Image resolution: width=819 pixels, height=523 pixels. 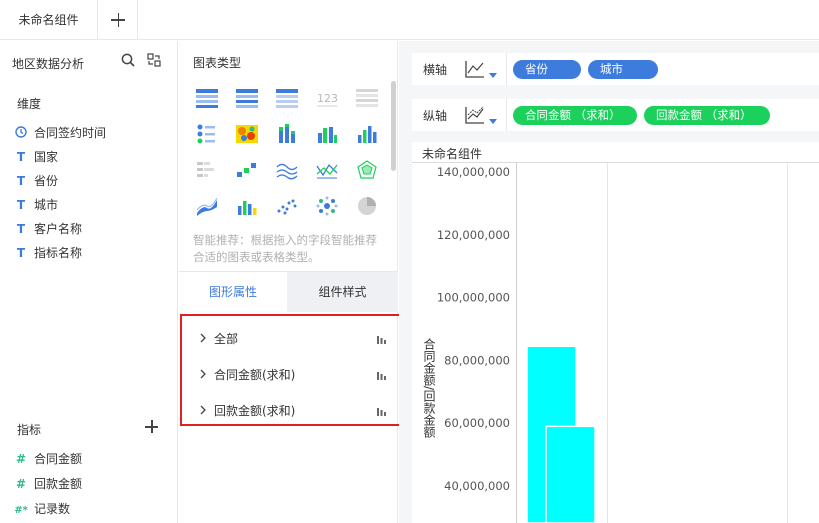 I want to click on dimension-label: 省份, so click(x=46, y=181).